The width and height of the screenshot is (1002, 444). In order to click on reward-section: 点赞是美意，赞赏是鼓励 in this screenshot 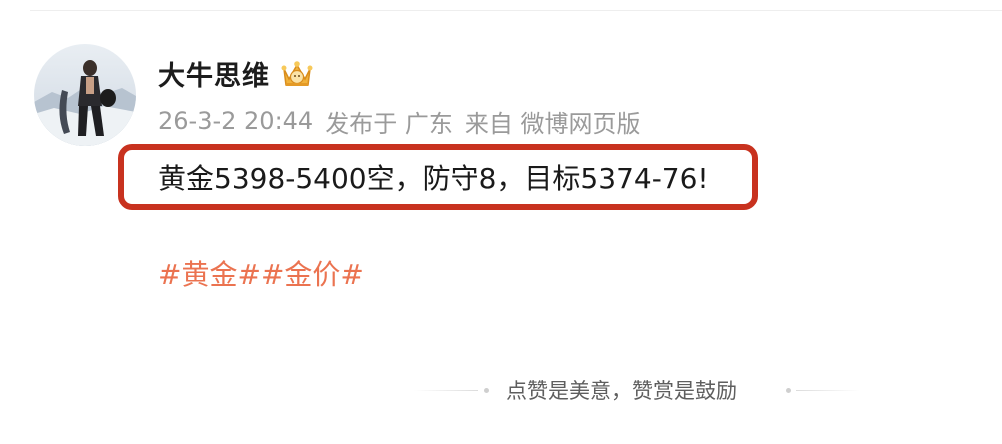, I will do `click(501, 391)`.